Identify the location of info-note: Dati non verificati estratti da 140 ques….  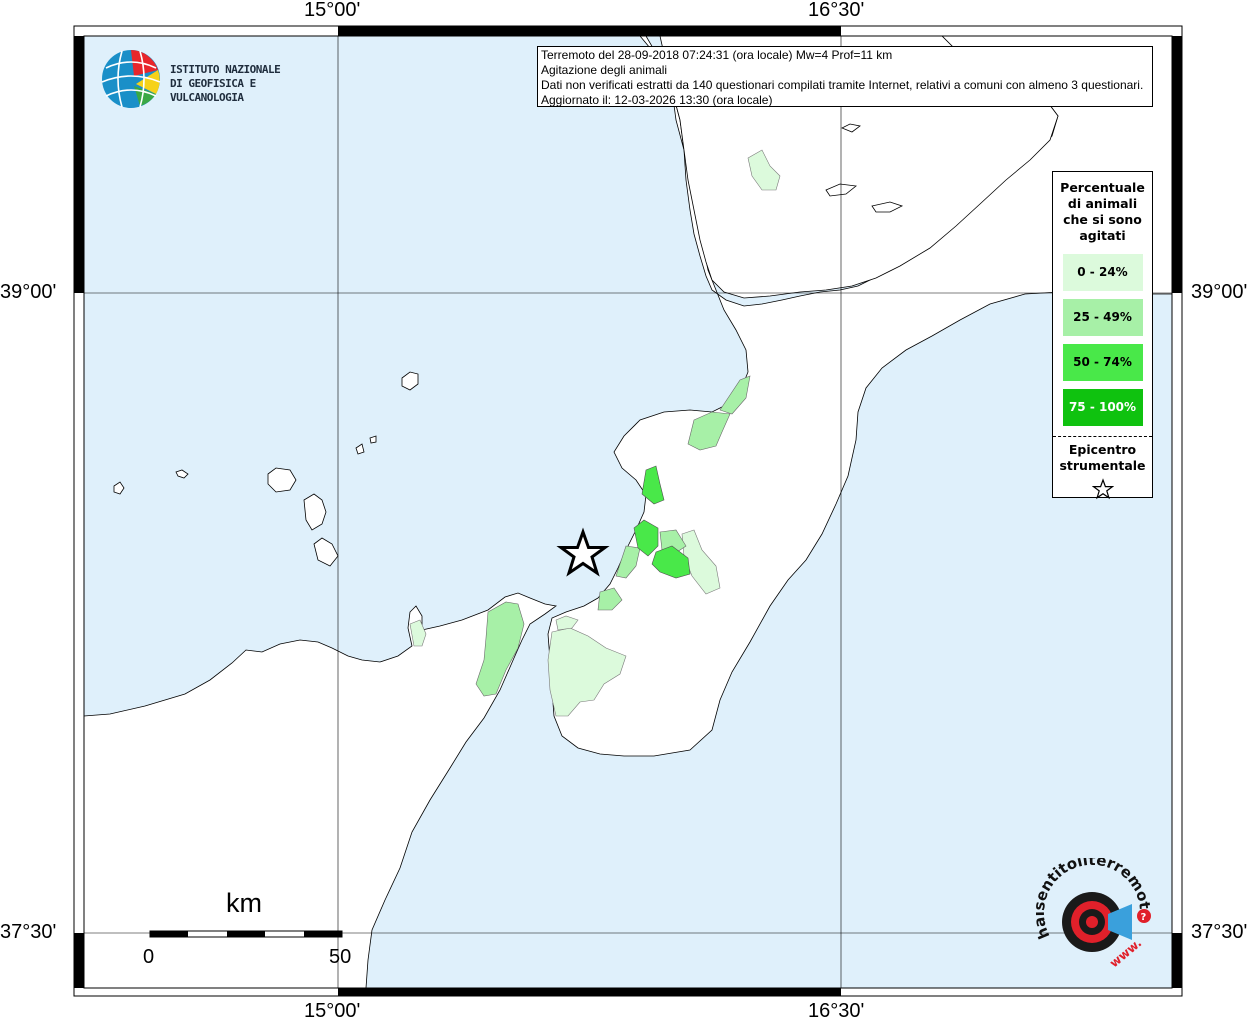
(842, 85).